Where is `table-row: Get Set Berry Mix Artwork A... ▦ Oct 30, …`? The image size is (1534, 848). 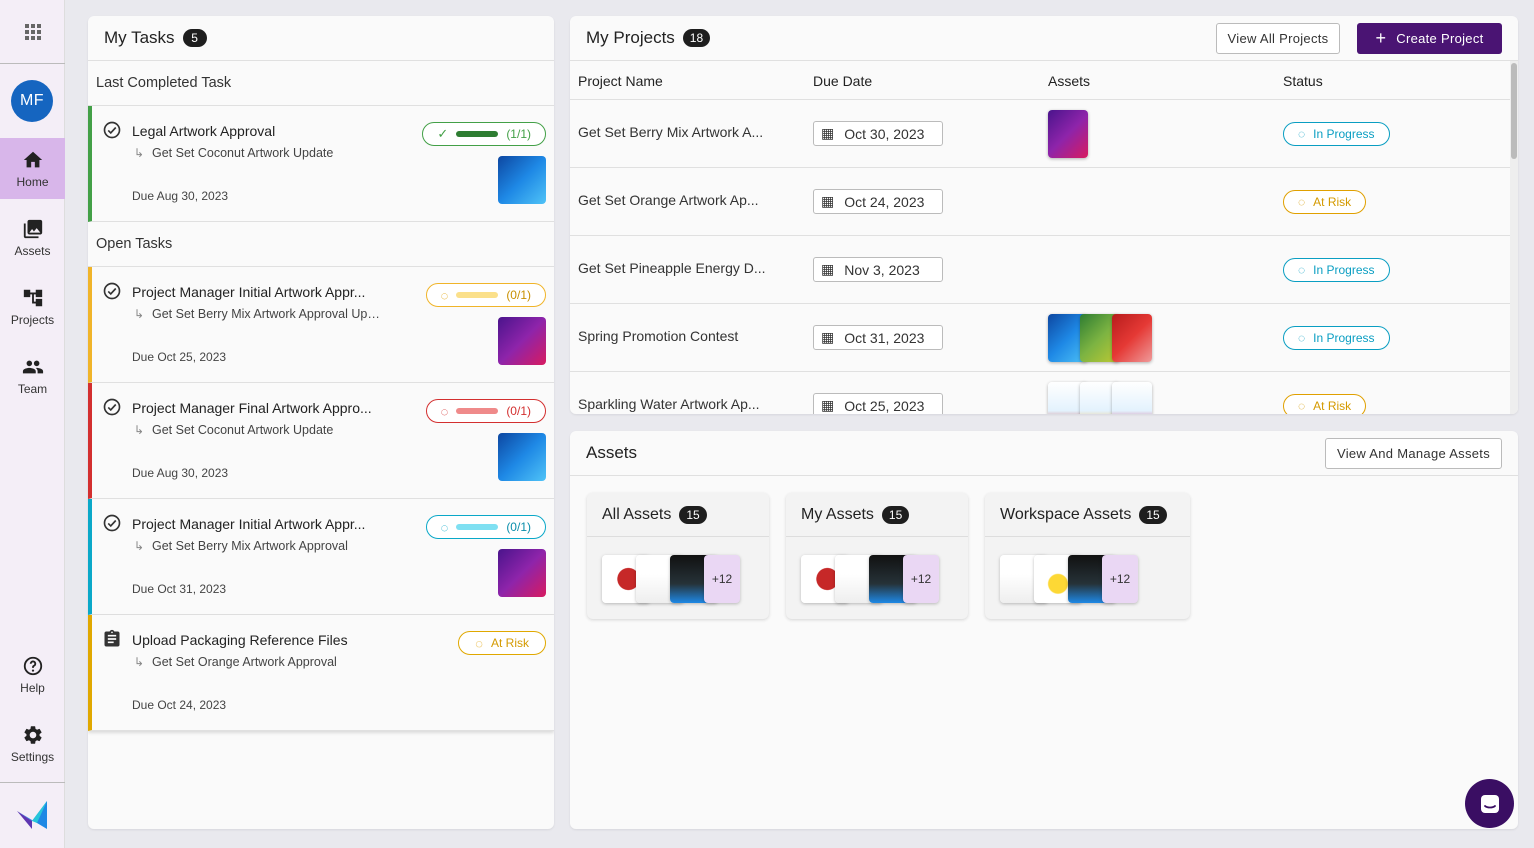 table-row: Get Set Berry Mix Artwork A... ▦ Oct 30, … is located at coordinates (1040, 134).